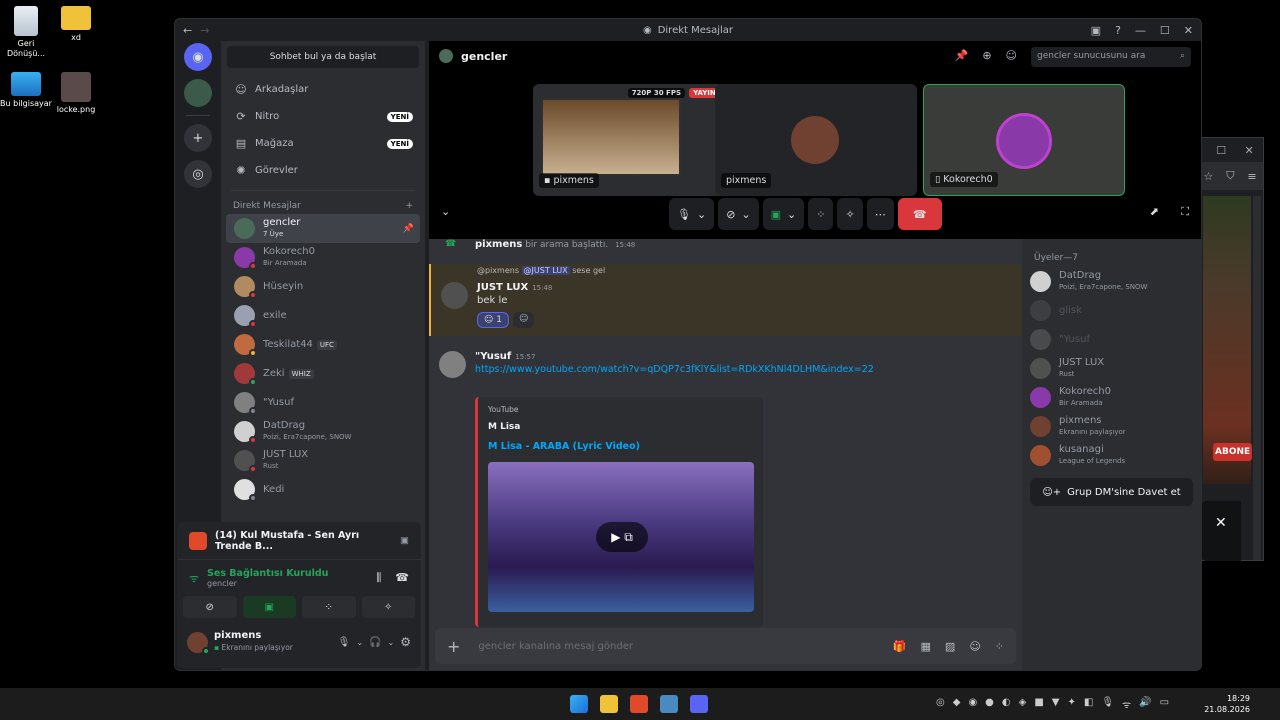 The height and width of the screenshot is (720, 1280). I want to click on dm-item: Teskilat44 UFC, so click(323, 344).